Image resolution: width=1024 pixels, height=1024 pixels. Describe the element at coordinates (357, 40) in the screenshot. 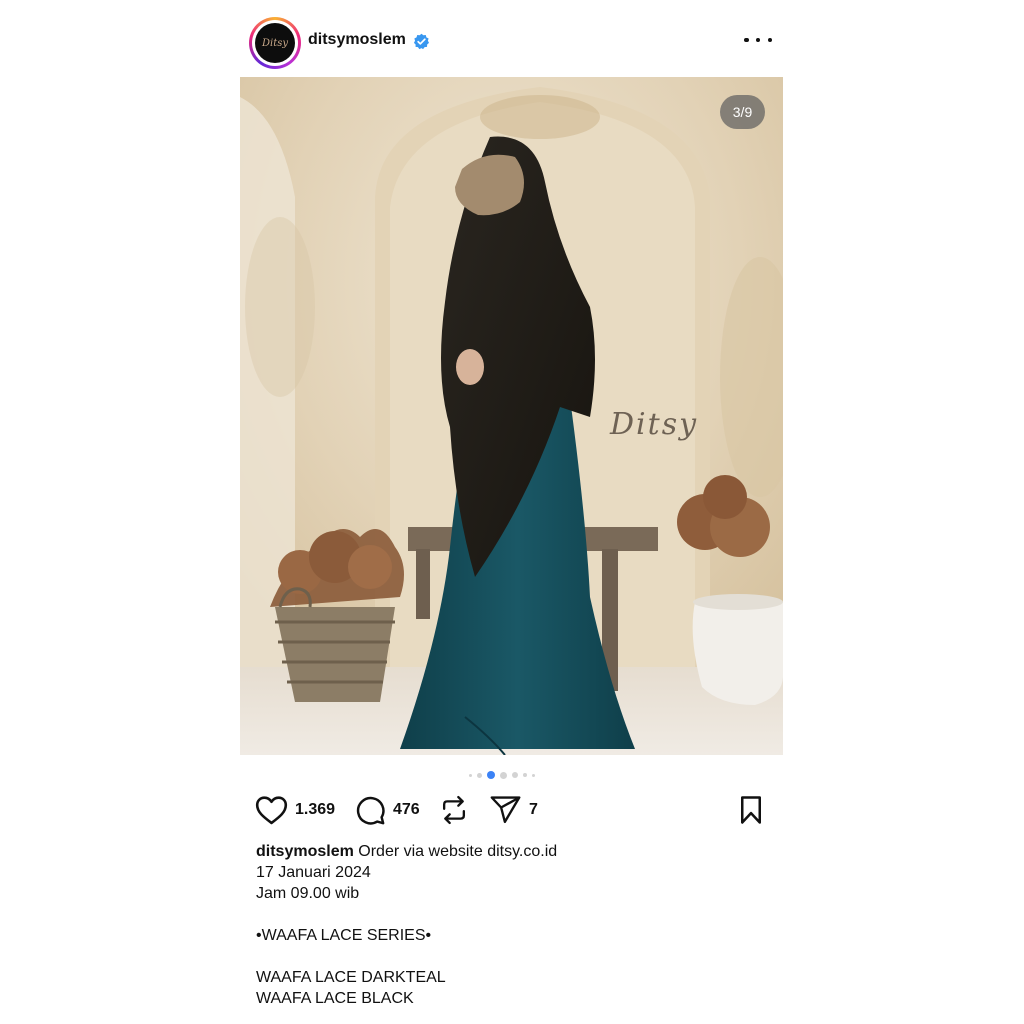

I see `username-link: ditsymoslem` at that location.